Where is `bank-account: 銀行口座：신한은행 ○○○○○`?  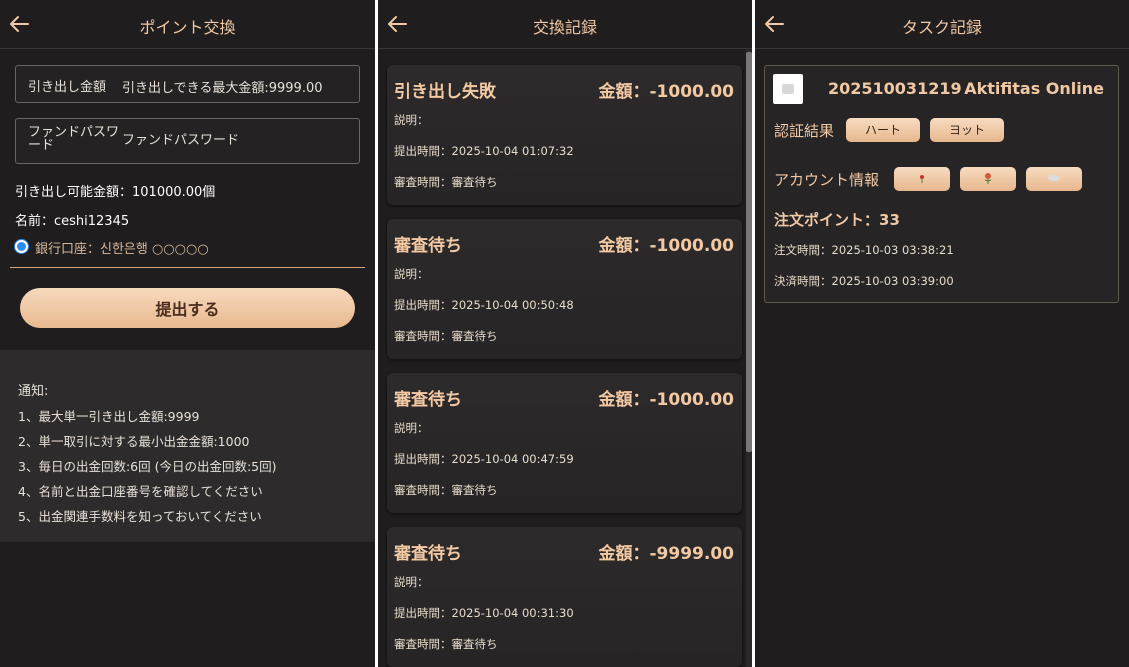 bank-account: 銀行口座：신한은행 ○○○○○ is located at coordinates (122, 247).